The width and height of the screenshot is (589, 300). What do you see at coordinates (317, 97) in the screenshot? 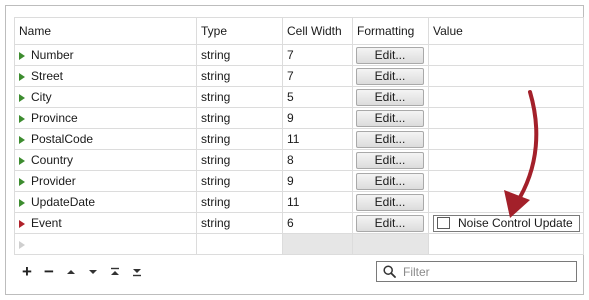
I see `cell-width-cell: 5` at bounding box center [317, 97].